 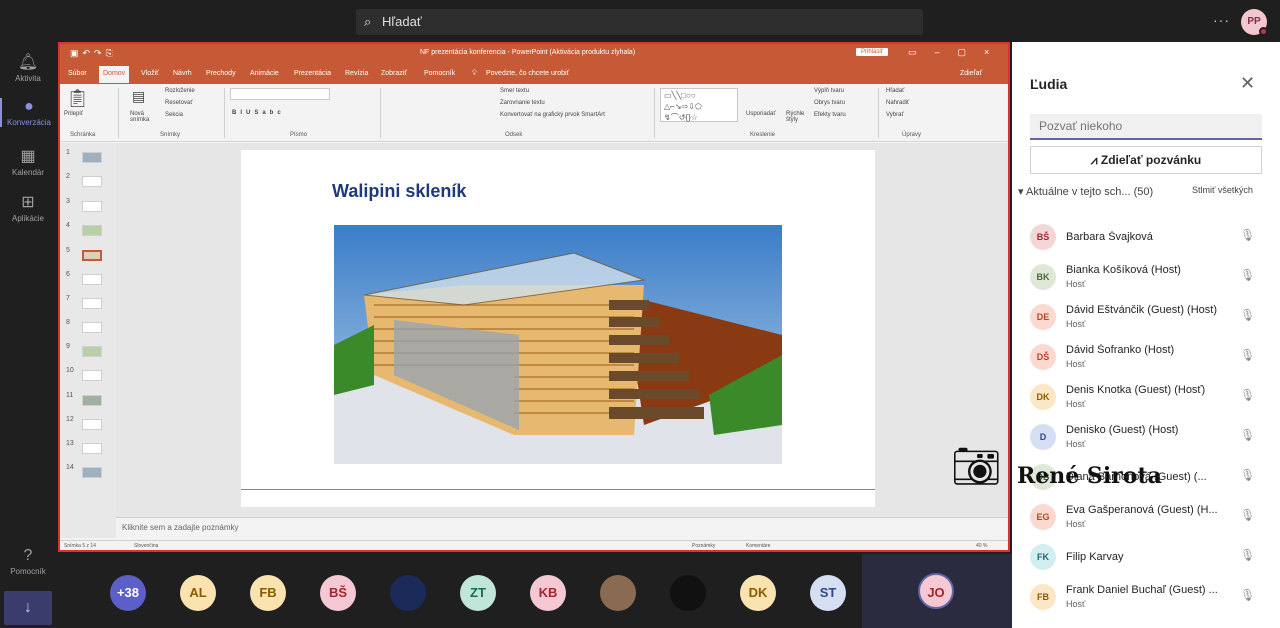 What do you see at coordinates (912, 135) in the screenshot?
I see `group-editing: Úpravy` at bounding box center [912, 135].